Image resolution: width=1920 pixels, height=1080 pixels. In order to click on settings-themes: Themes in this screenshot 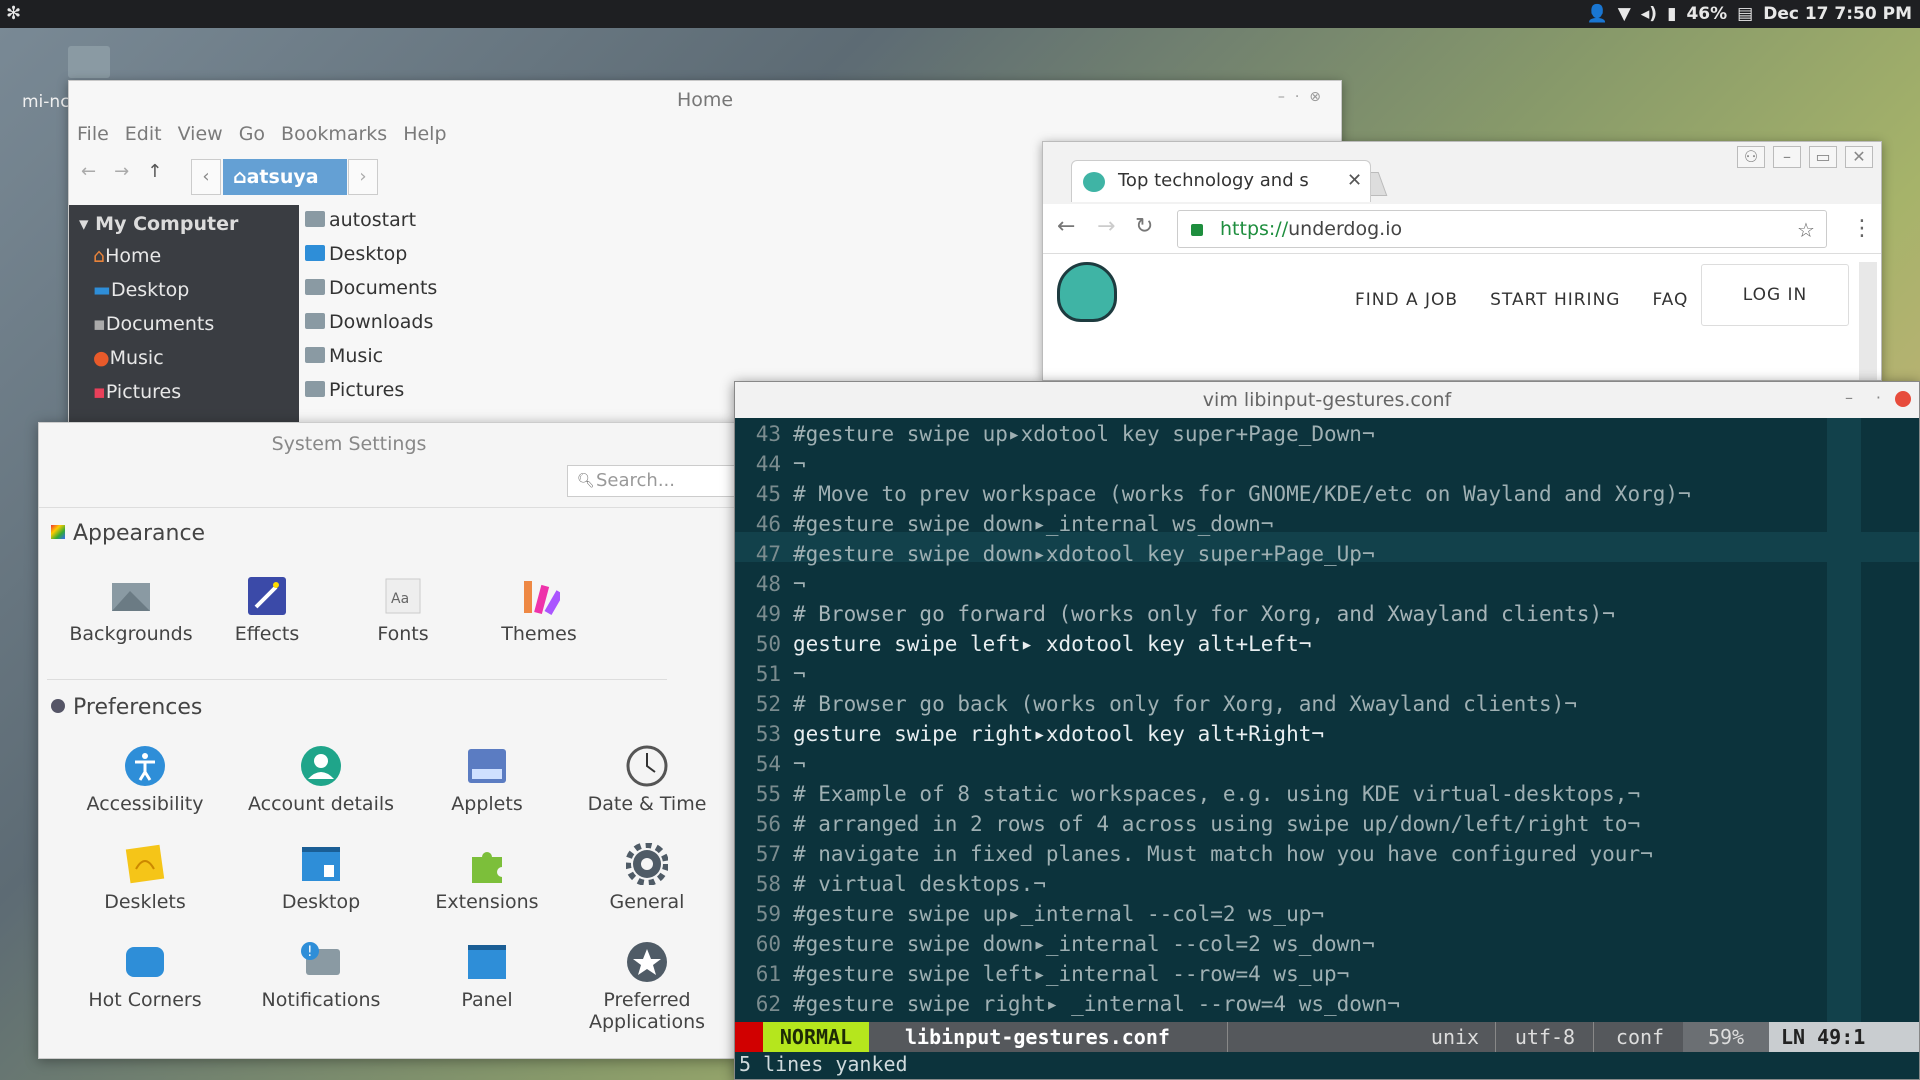, I will do `click(539, 610)`.